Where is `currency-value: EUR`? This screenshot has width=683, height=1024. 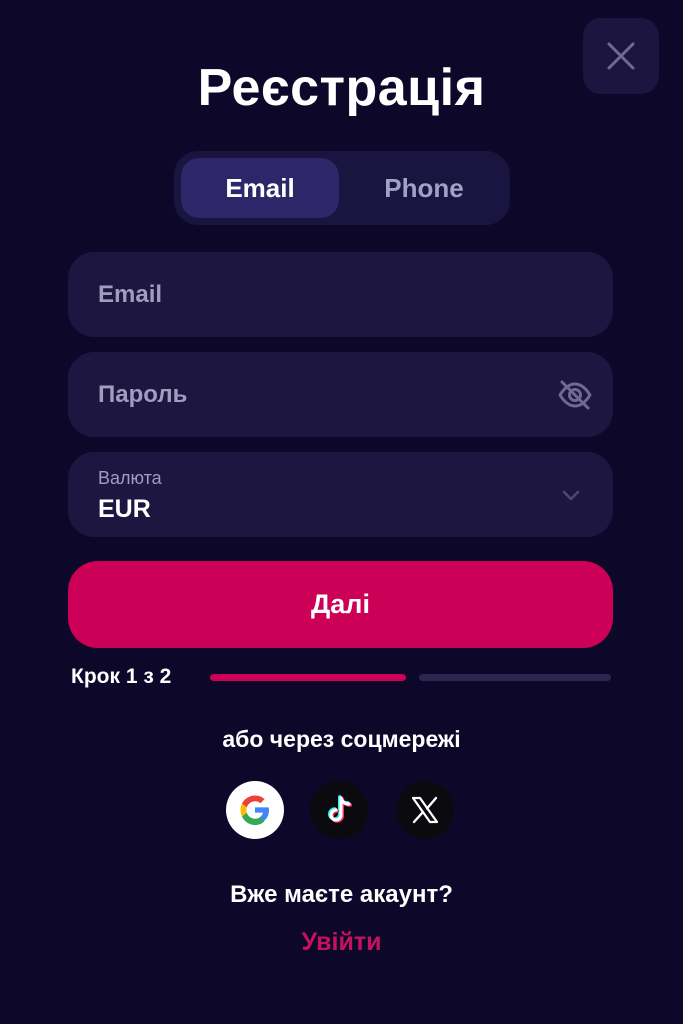 currency-value: EUR is located at coordinates (124, 509).